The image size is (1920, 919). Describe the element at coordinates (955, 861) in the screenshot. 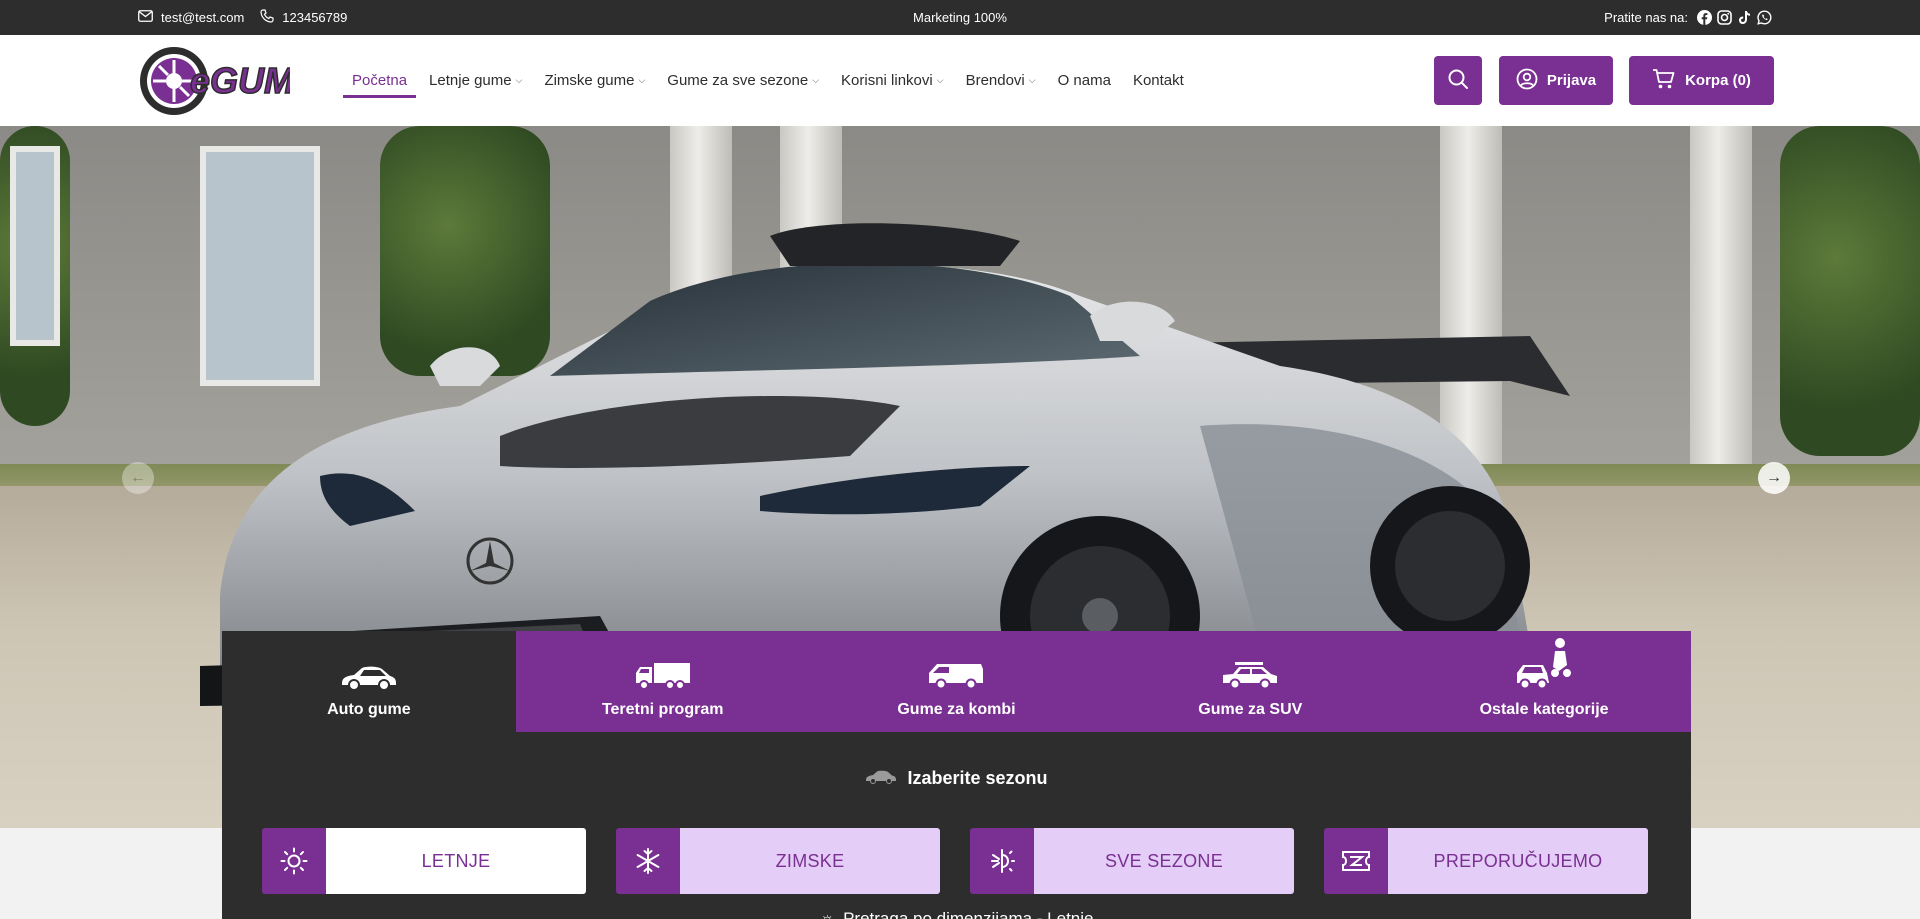

I see `season-options: LETNJE ZIMSKE SVE SEZONE PREPORUČUJEMO` at that location.